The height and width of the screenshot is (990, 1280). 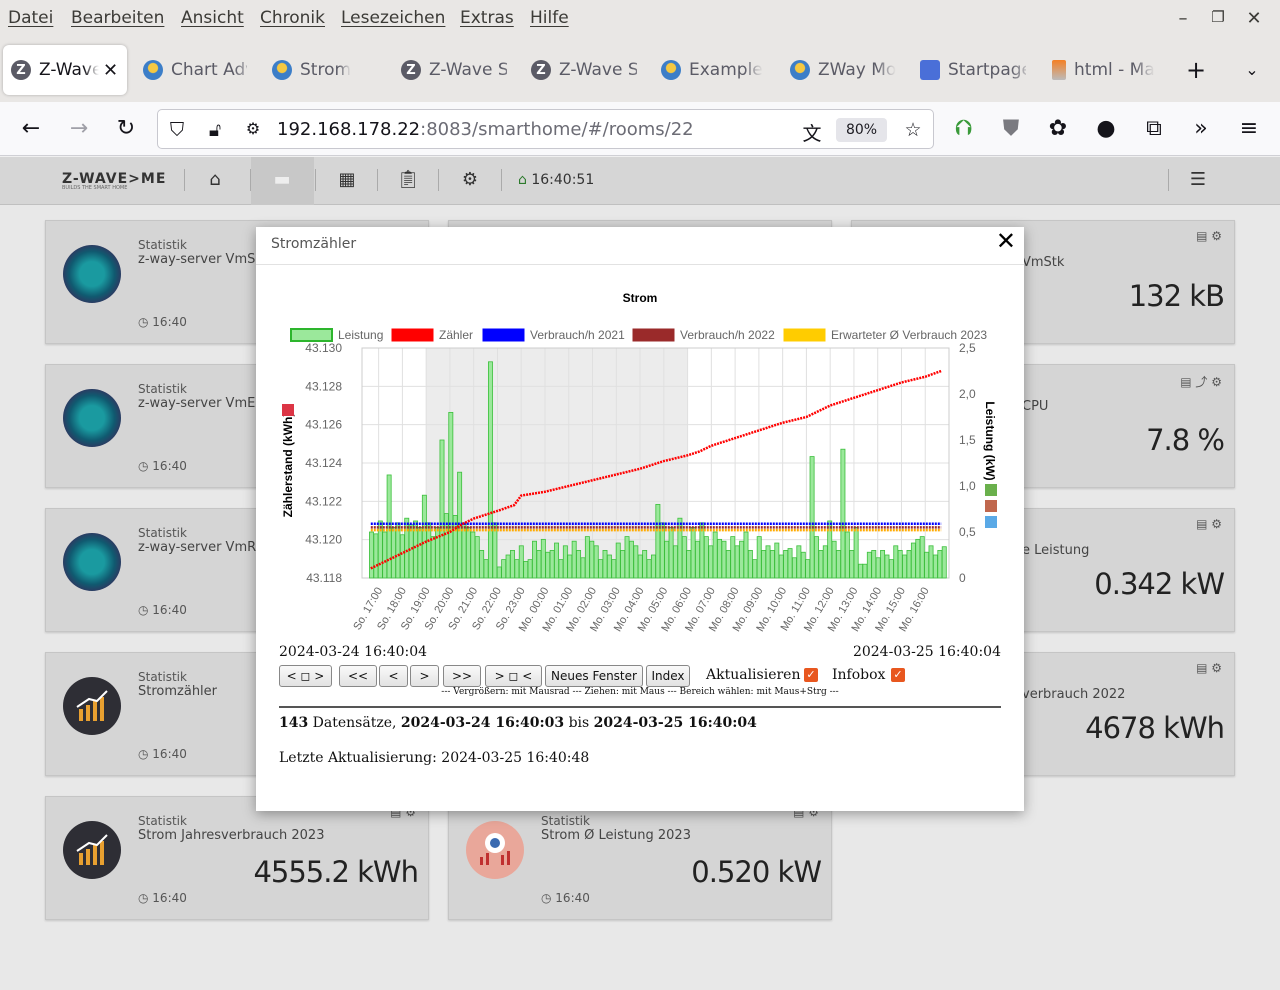 I want to click on menu-chronik: Chronik, so click(x=292, y=18).